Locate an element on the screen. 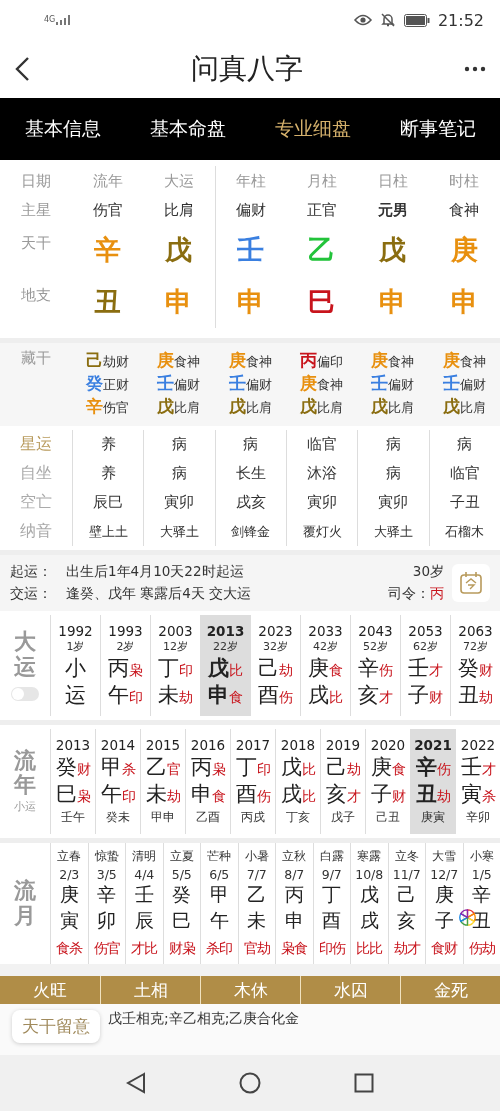 The height and width of the screenshot is (1111, 500). year-column: 2022 壬才 寅杀 辛卯 is located at coordinates (477, 781).